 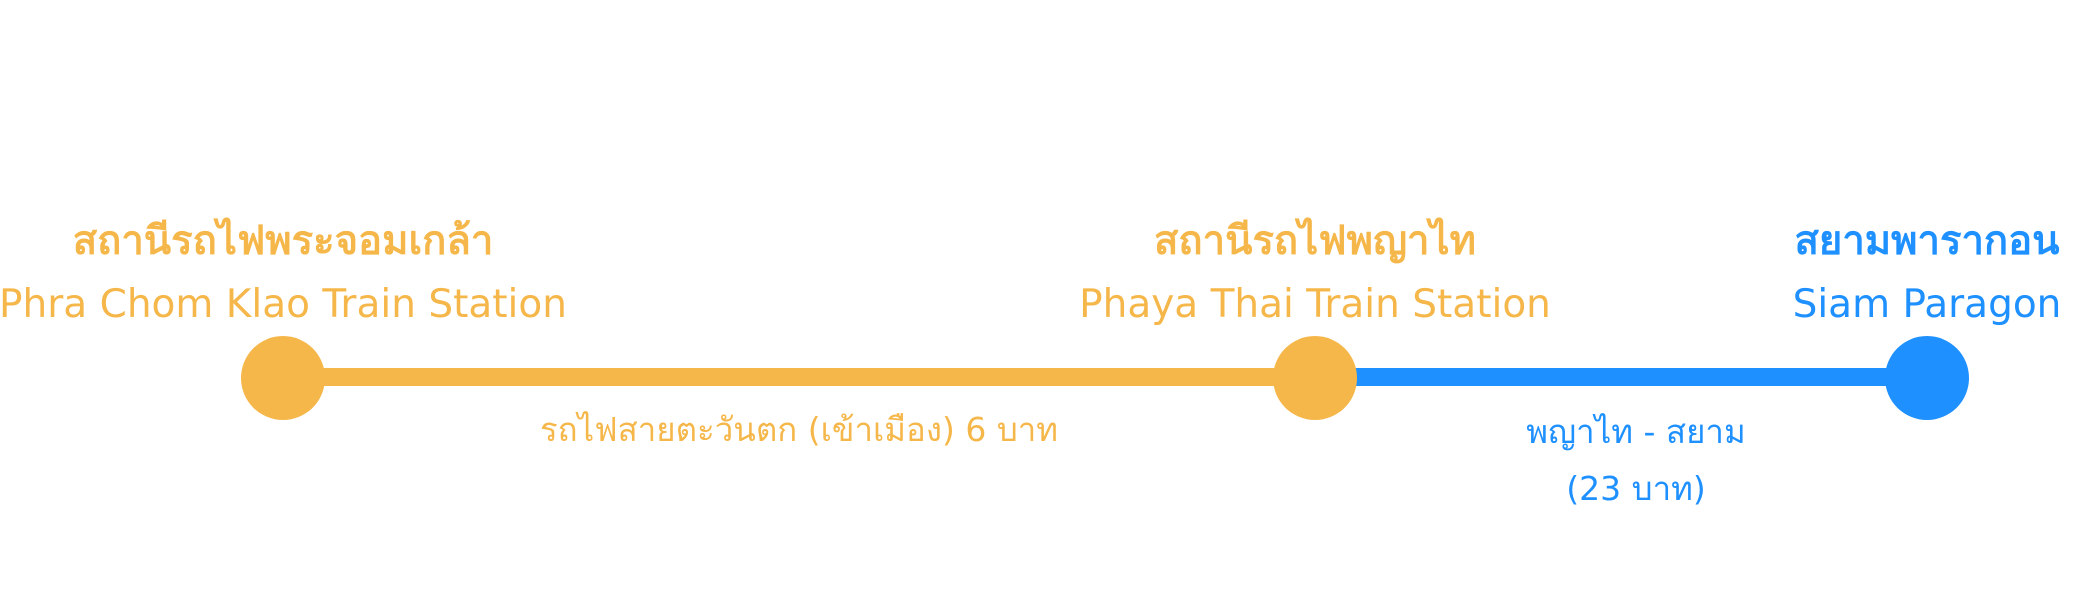 What do you see at coordinates (1621, 377) in the screenshot?
I see `route-segment-phayathai-siam` at bounding box center [1621, 377].